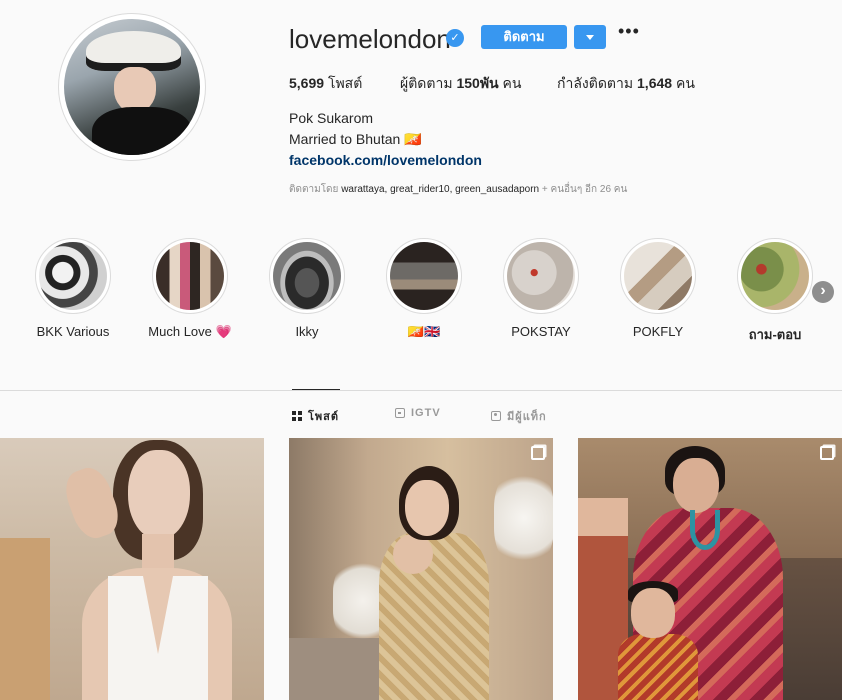 This screenshot has height=700, width=842. Describe the element at coordinates (324, 417) in the screenshot. I see `tab-label: โพสต์` at that location.